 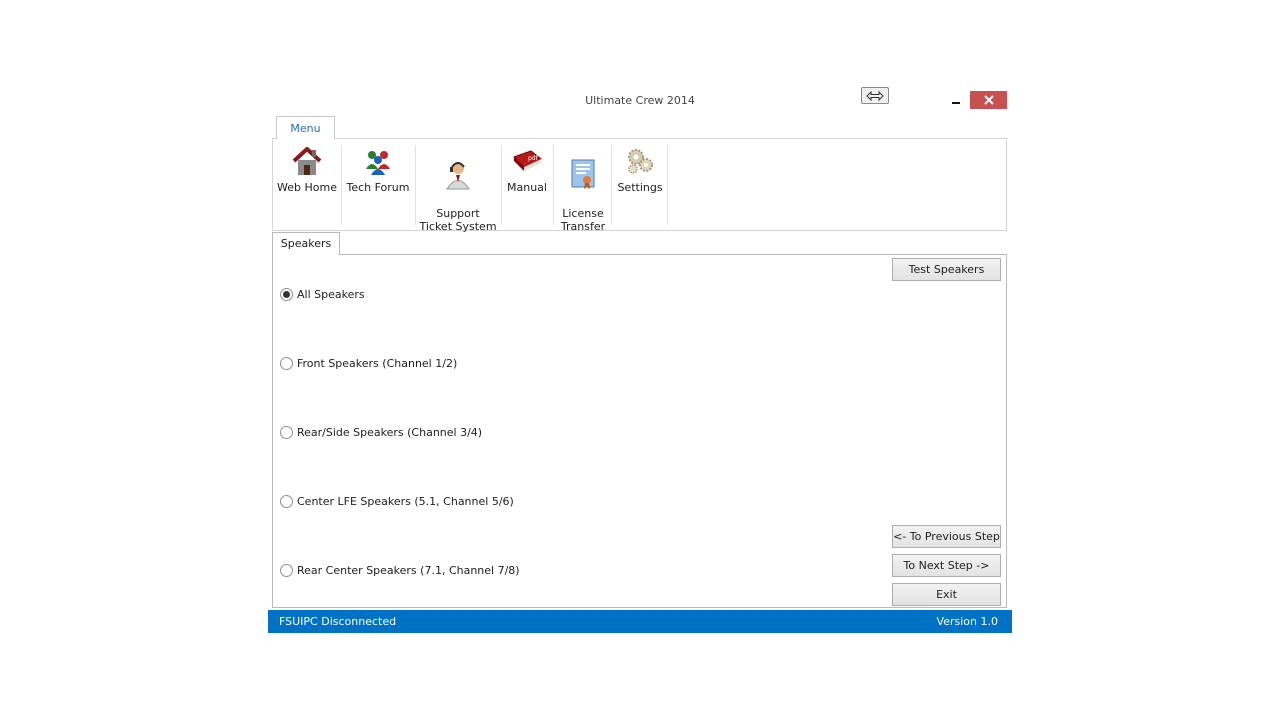 I want to click on manual-label: Manual, so click(x=527, y=187).